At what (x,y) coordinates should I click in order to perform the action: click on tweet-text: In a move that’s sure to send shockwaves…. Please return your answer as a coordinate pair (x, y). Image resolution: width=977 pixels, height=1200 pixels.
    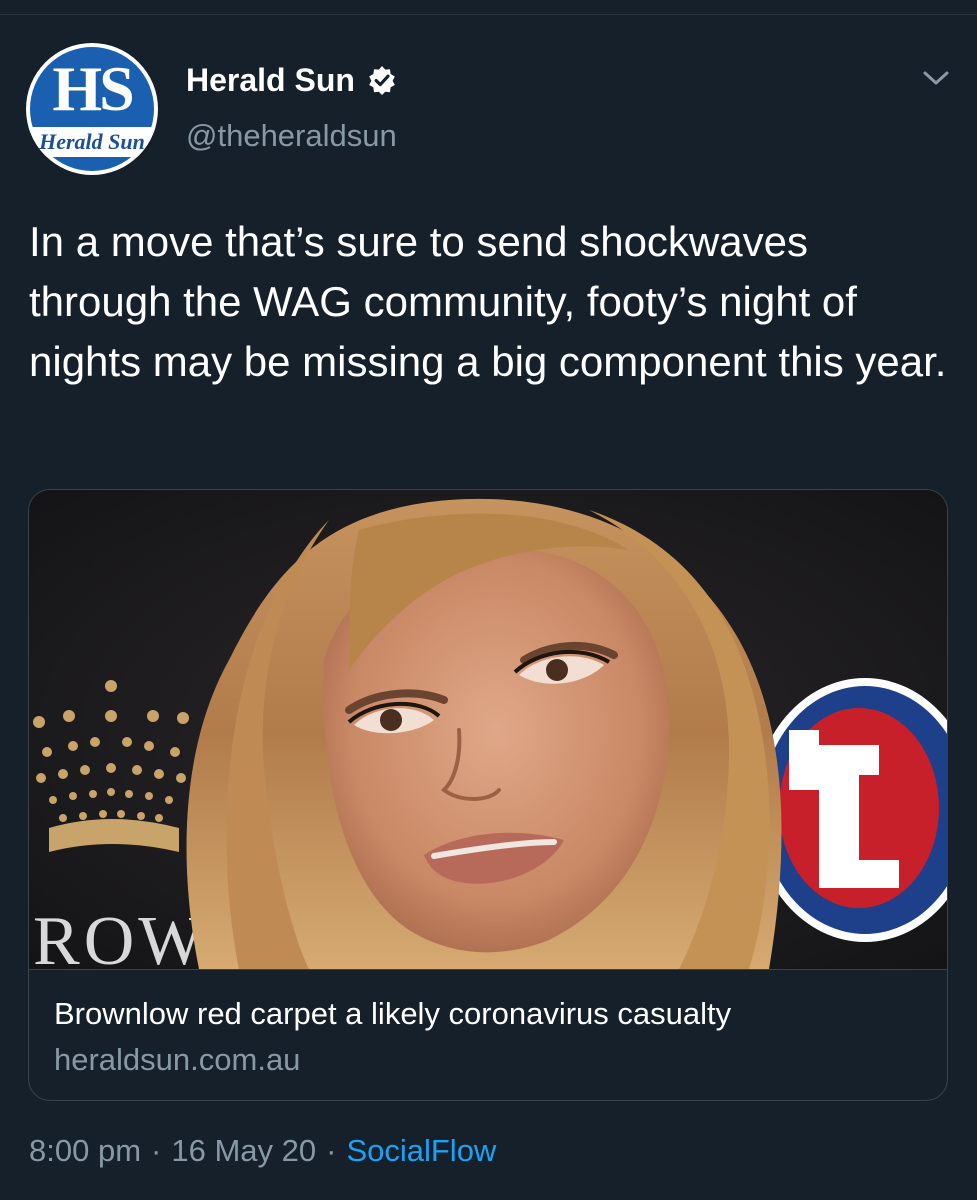
    Looking at the image, I should click on (488, 301).